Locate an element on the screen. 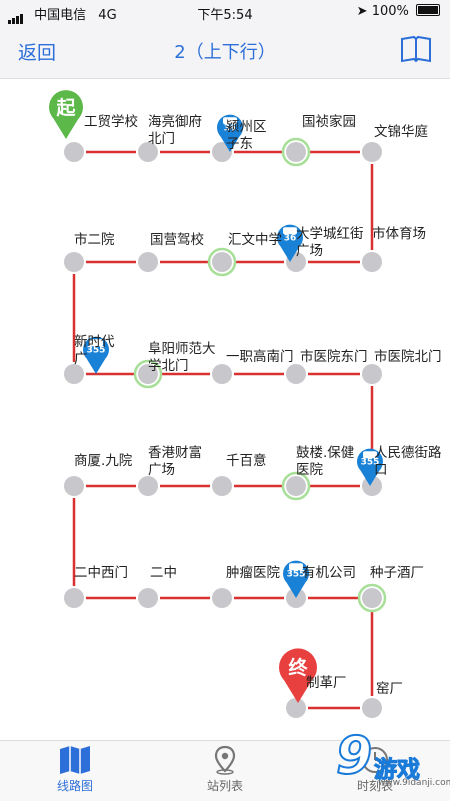  station-label: 人民德街路口 is located at coordinates (412, 462).